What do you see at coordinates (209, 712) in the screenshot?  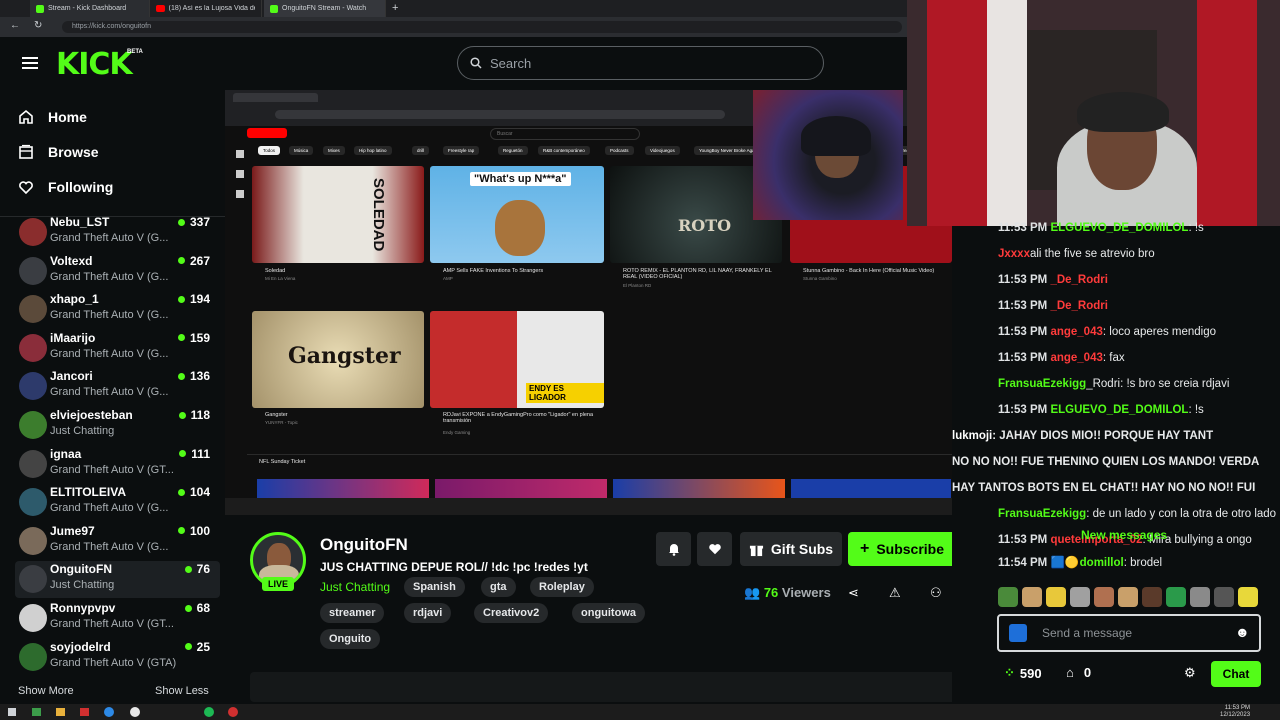 I see `spotify-icon` at bounding box center [209, 712].